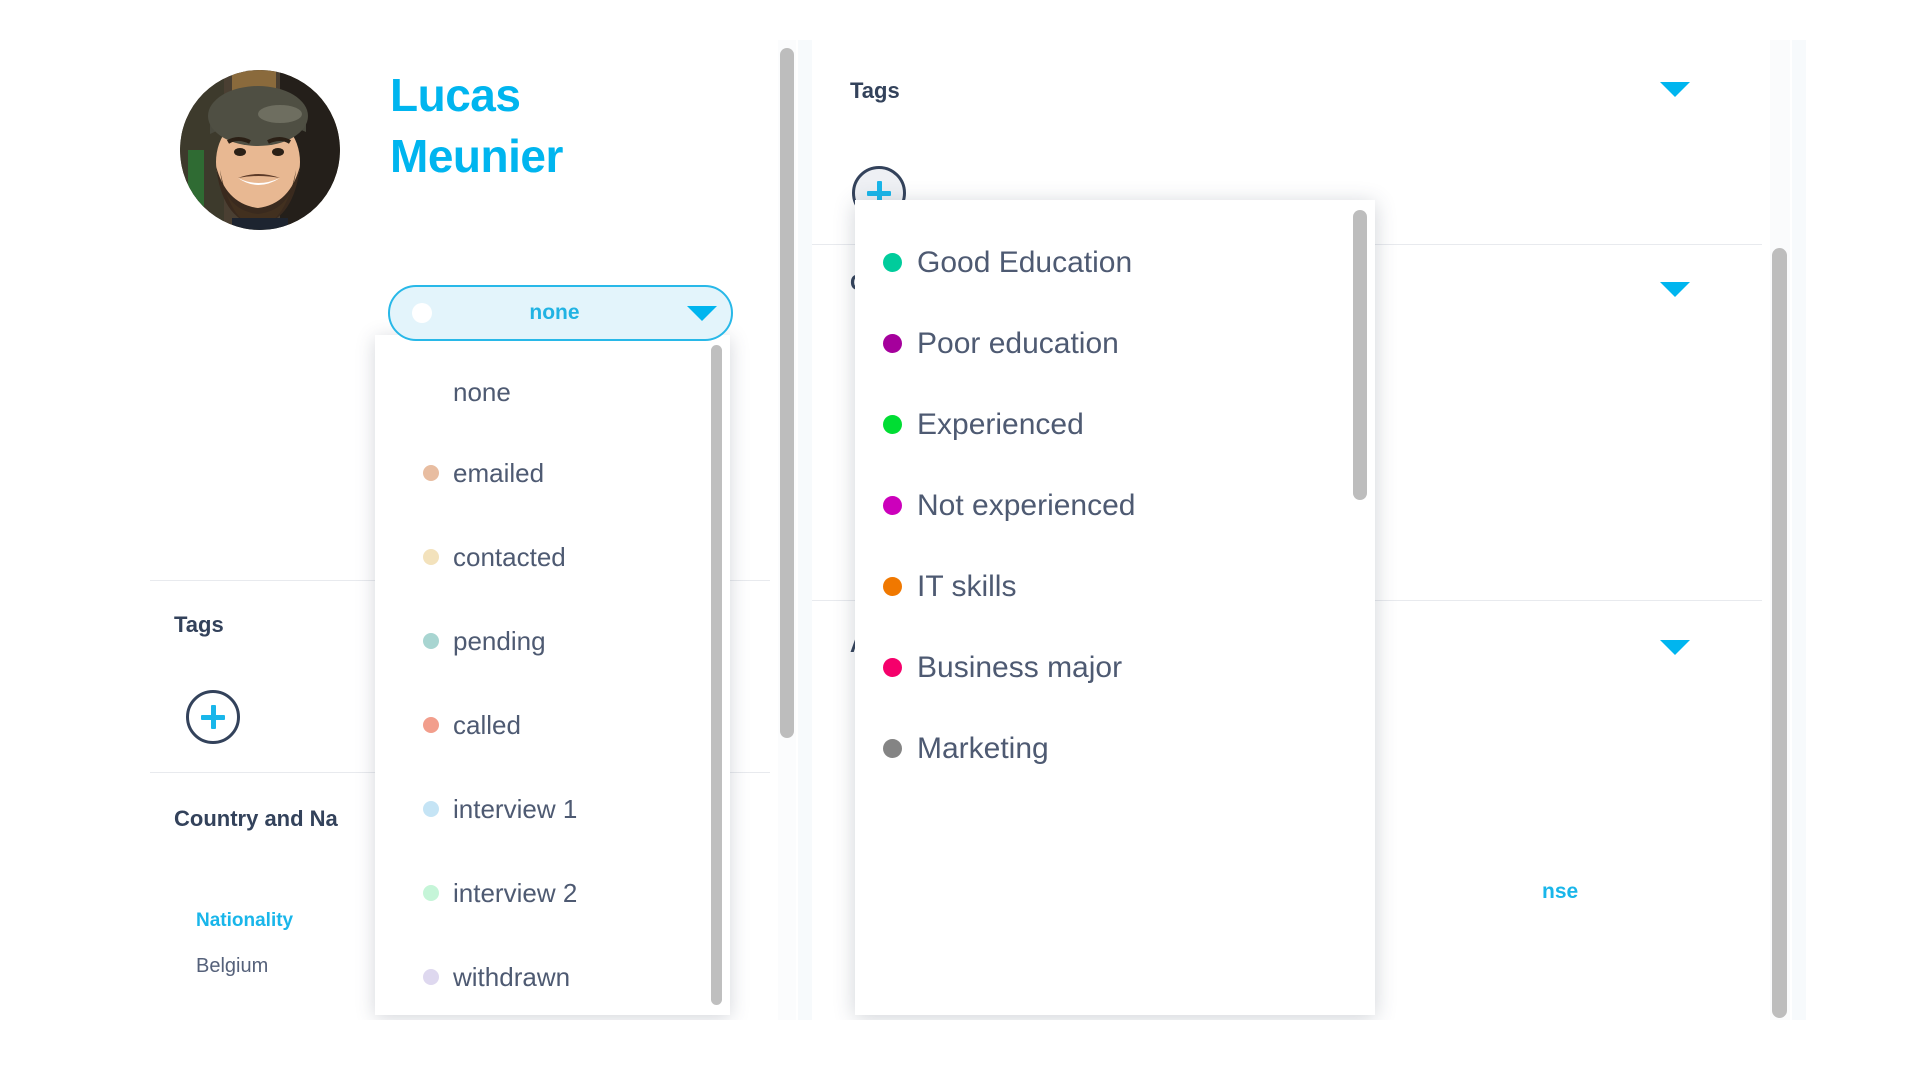  I want to click on status-option-label: emailed, so click(499, 472).